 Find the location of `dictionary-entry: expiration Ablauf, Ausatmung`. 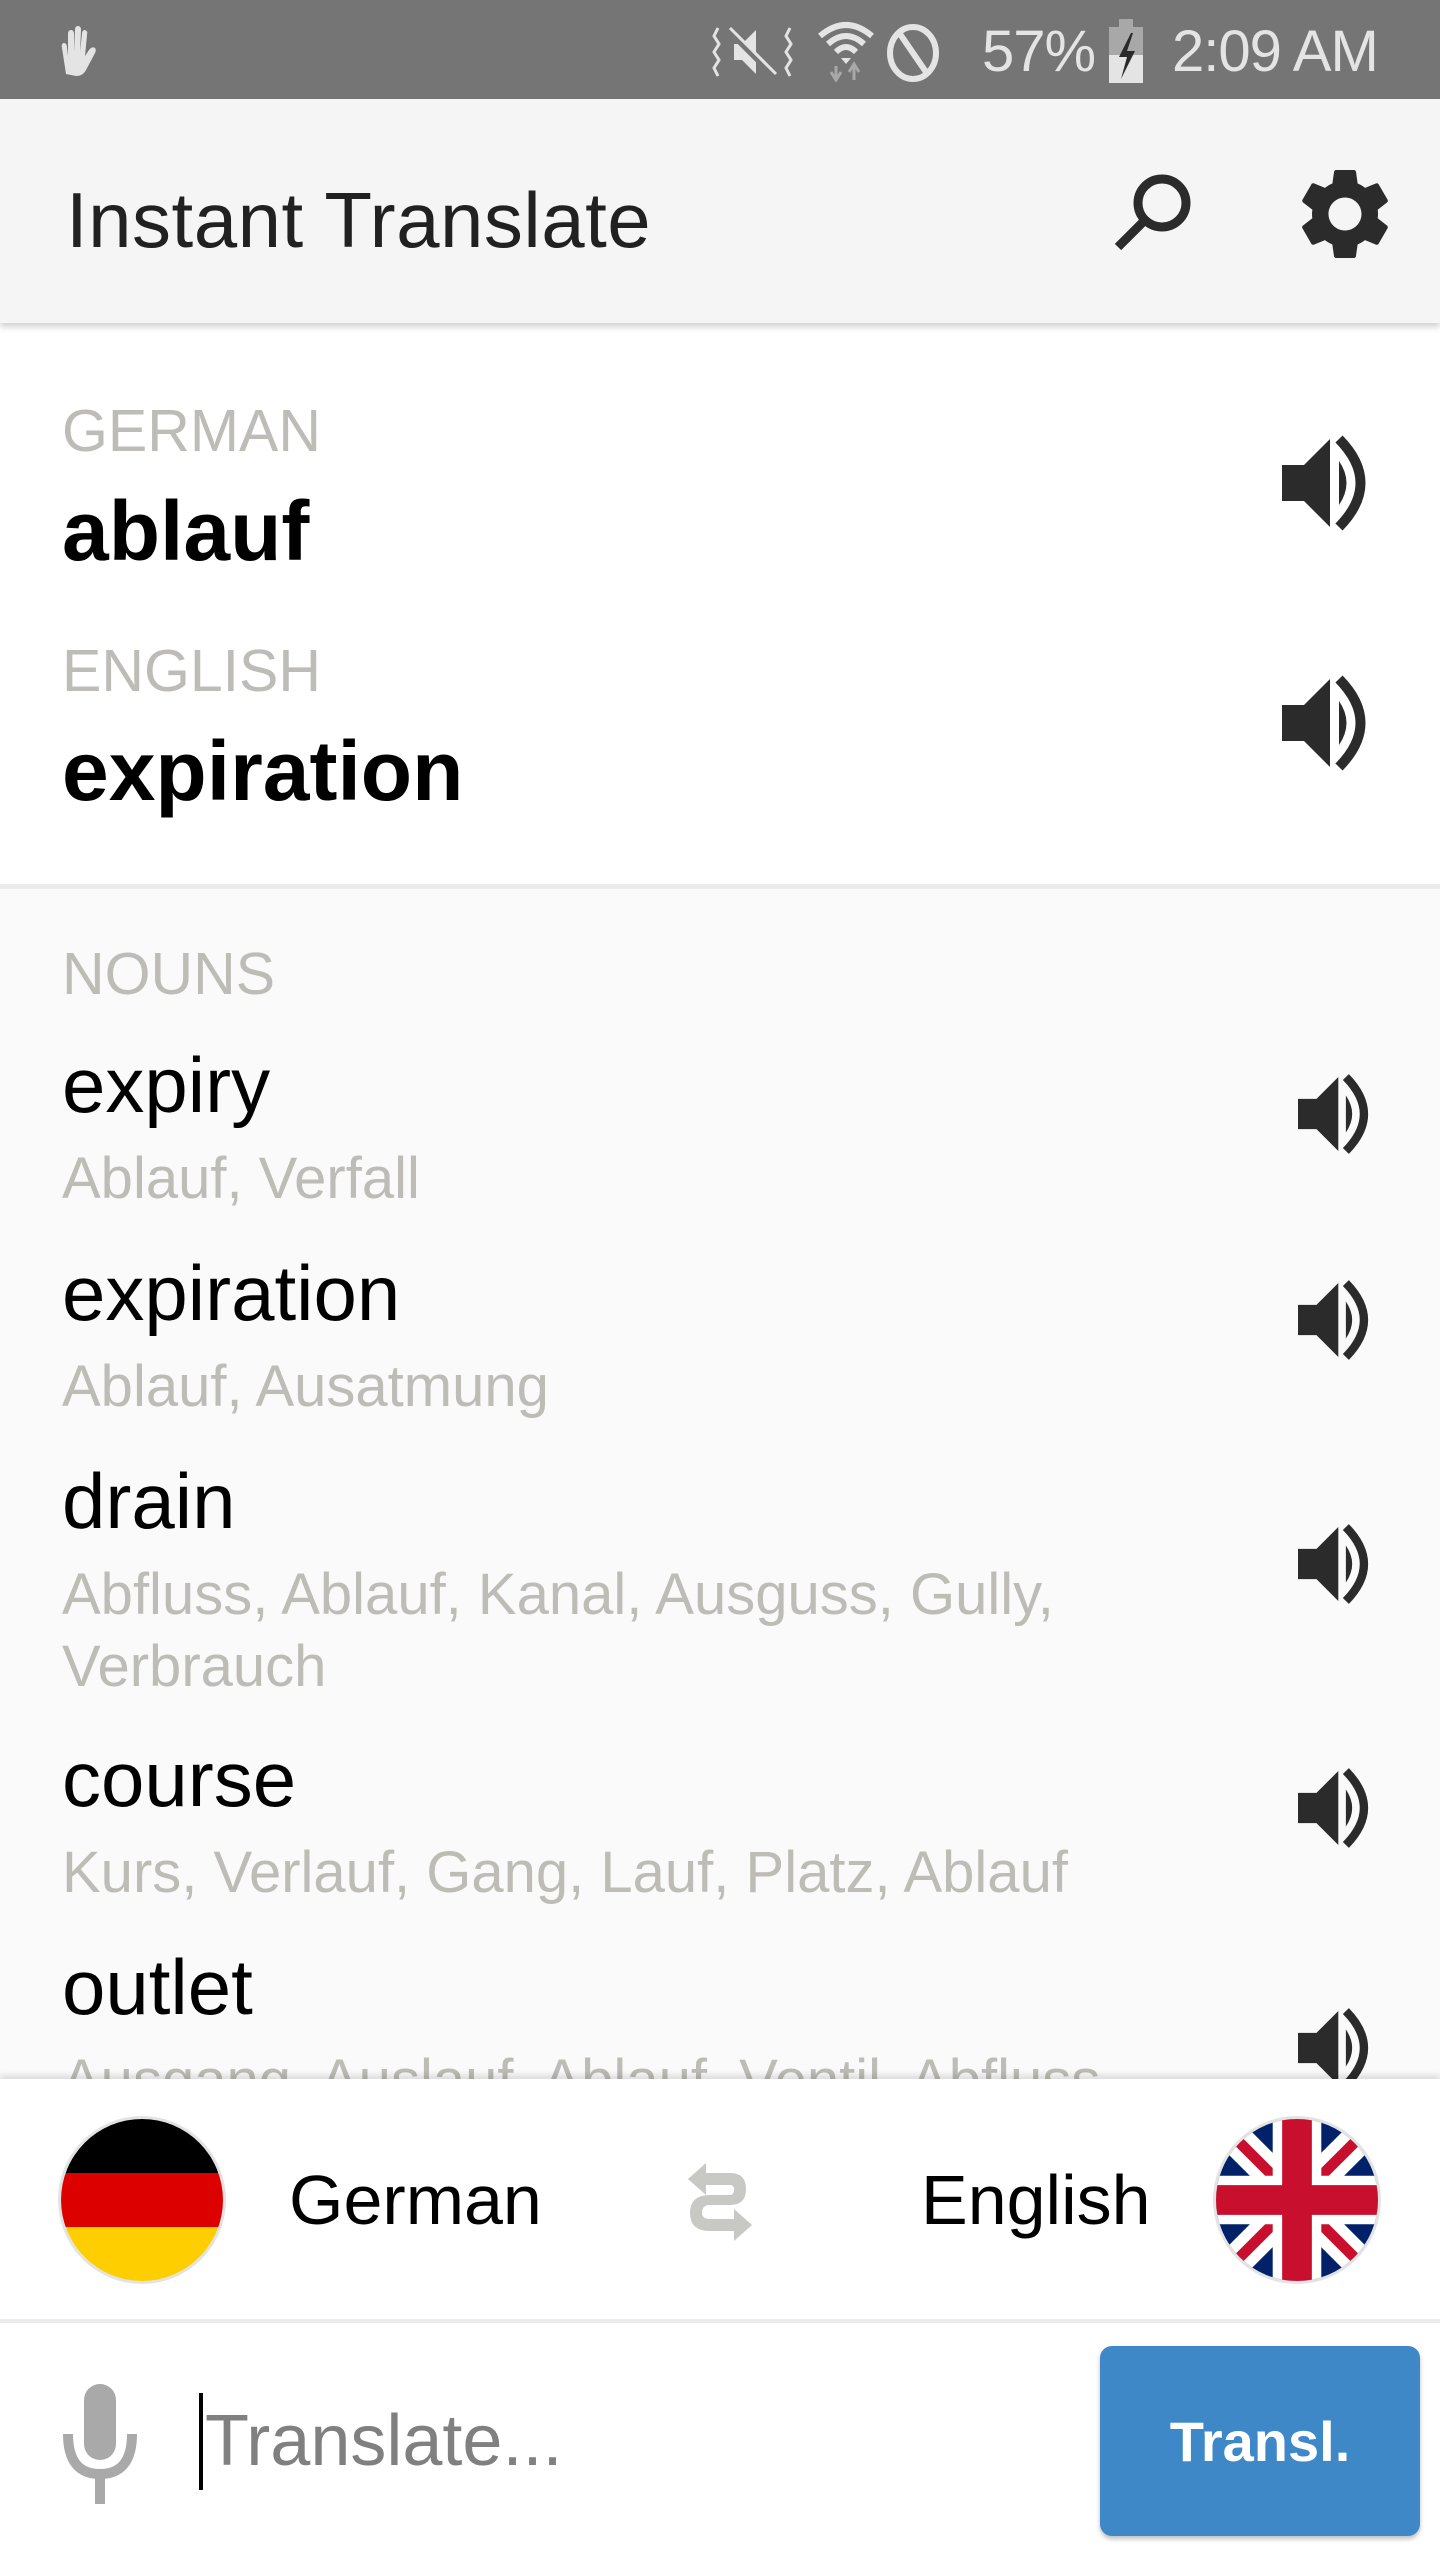

dictionary-entry: expiration Ablauf, Ausatmung is located at coordinates (720, 1348).